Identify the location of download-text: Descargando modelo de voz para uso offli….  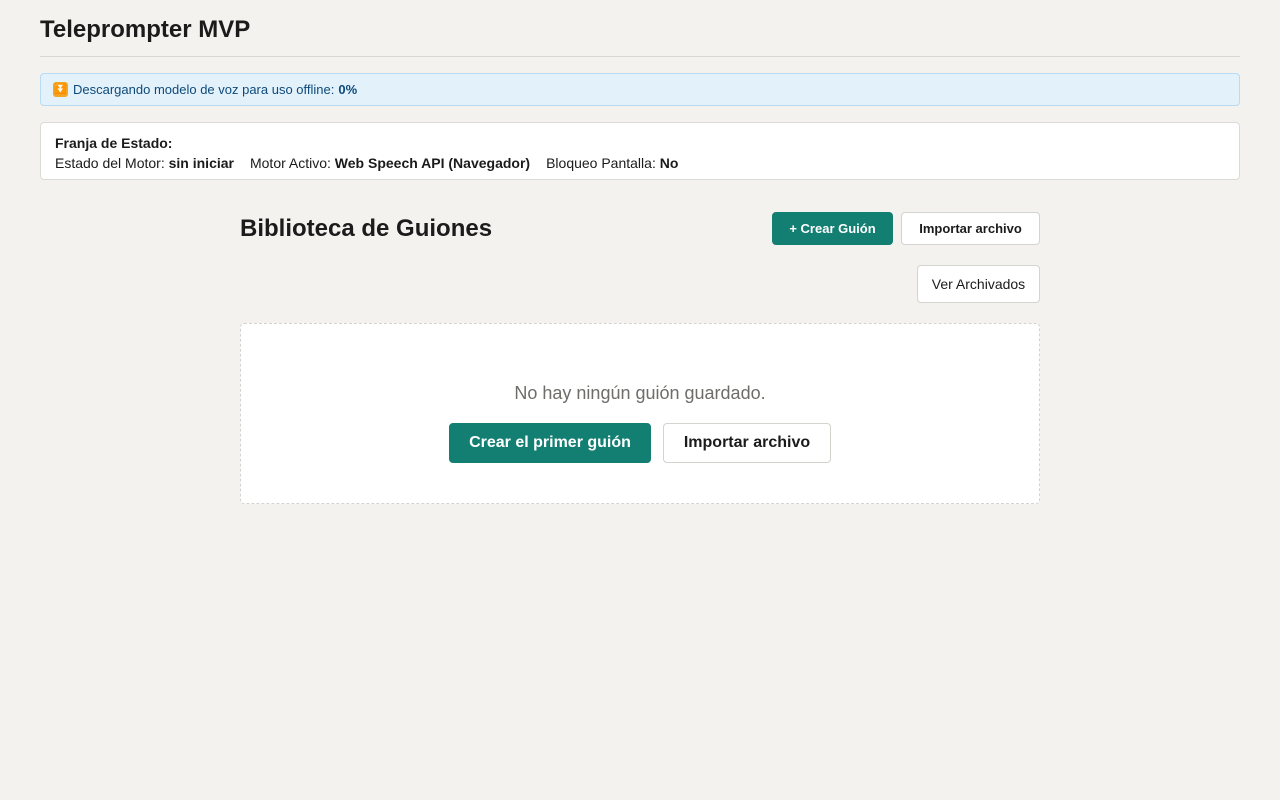
(204, 89).